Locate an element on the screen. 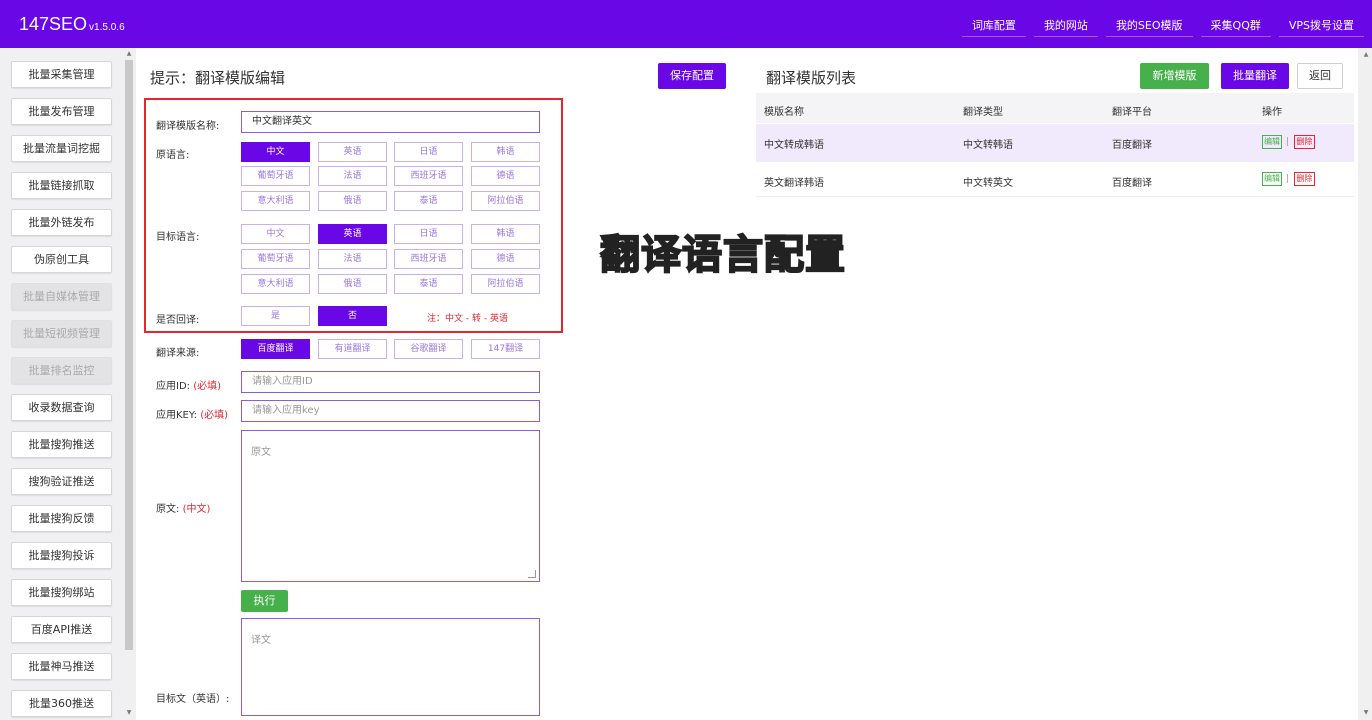 The width and height of the screenshot is (1372, 720). target-lang-option: 西班牙语 is located at coordinates (428, 259).